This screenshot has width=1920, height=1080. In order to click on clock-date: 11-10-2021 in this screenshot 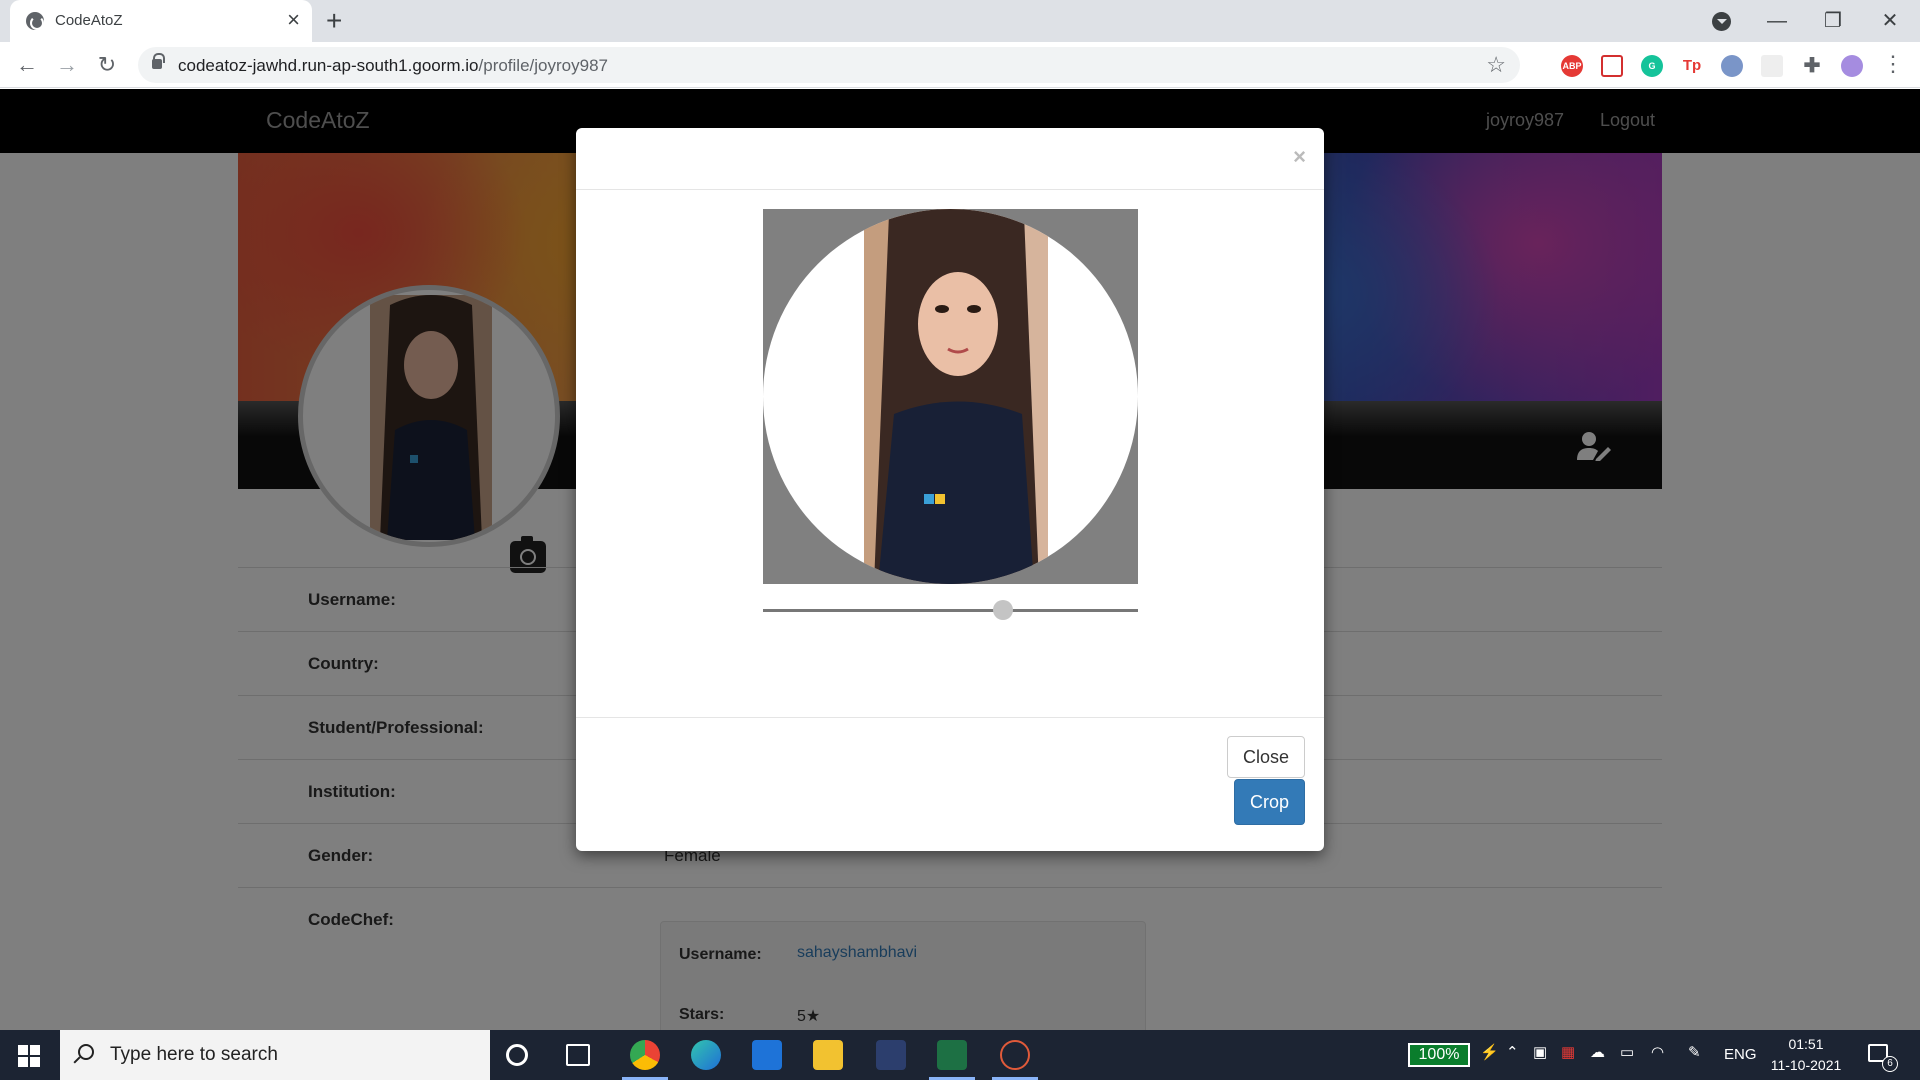, I will do `click(1806, 1065)`.